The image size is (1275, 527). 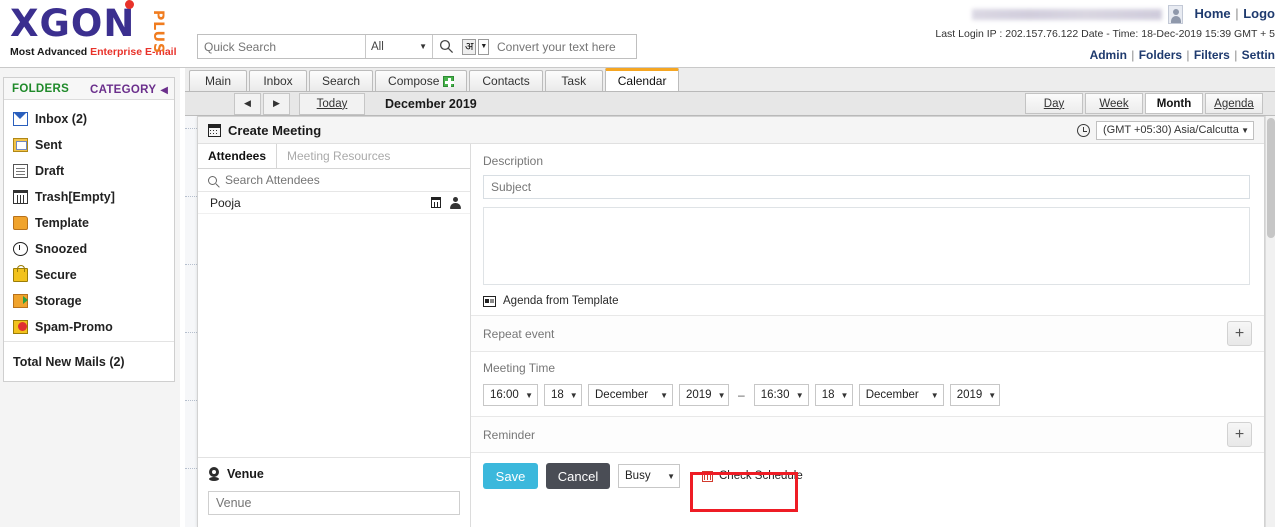 What do you see at coordinates (338, 156) in the screenshot?
I see `tab-meeting-resources: Meeting Resources` at bounding box center [338, 156].